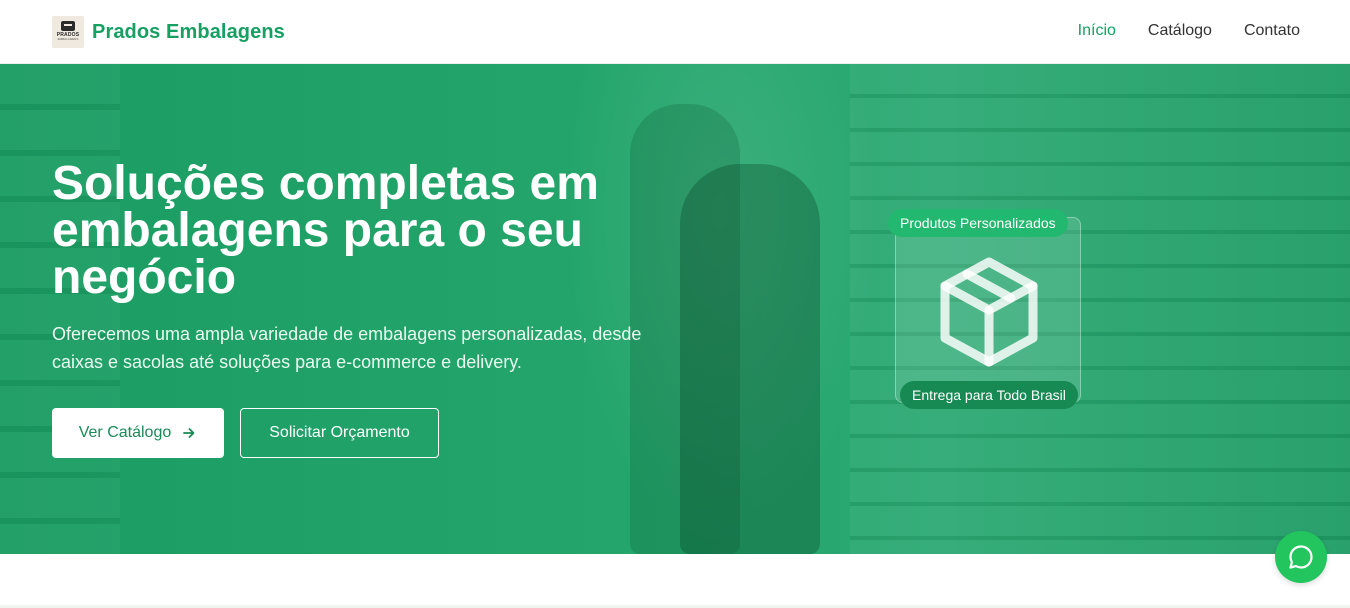 The width and height of the screenshot is (1350, 608). I want to click on nav-item-inicio: Início, so click(1097, 31).